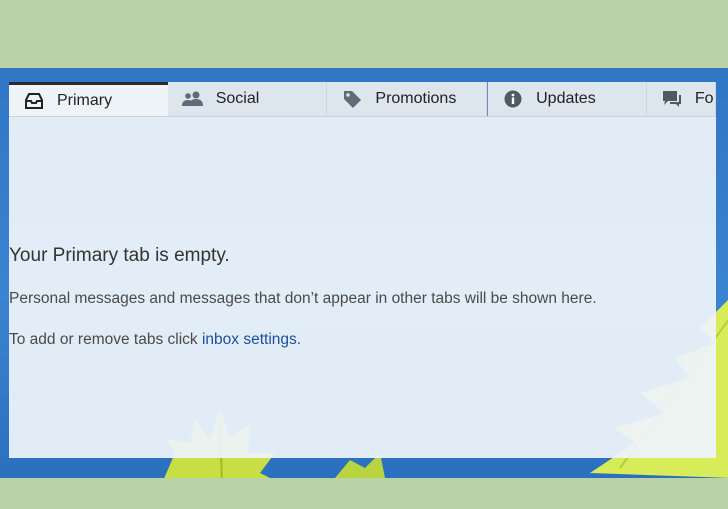 This screenshot has width=728, height=509. I want to click on inbox-tray-icon, so click(34, 101).